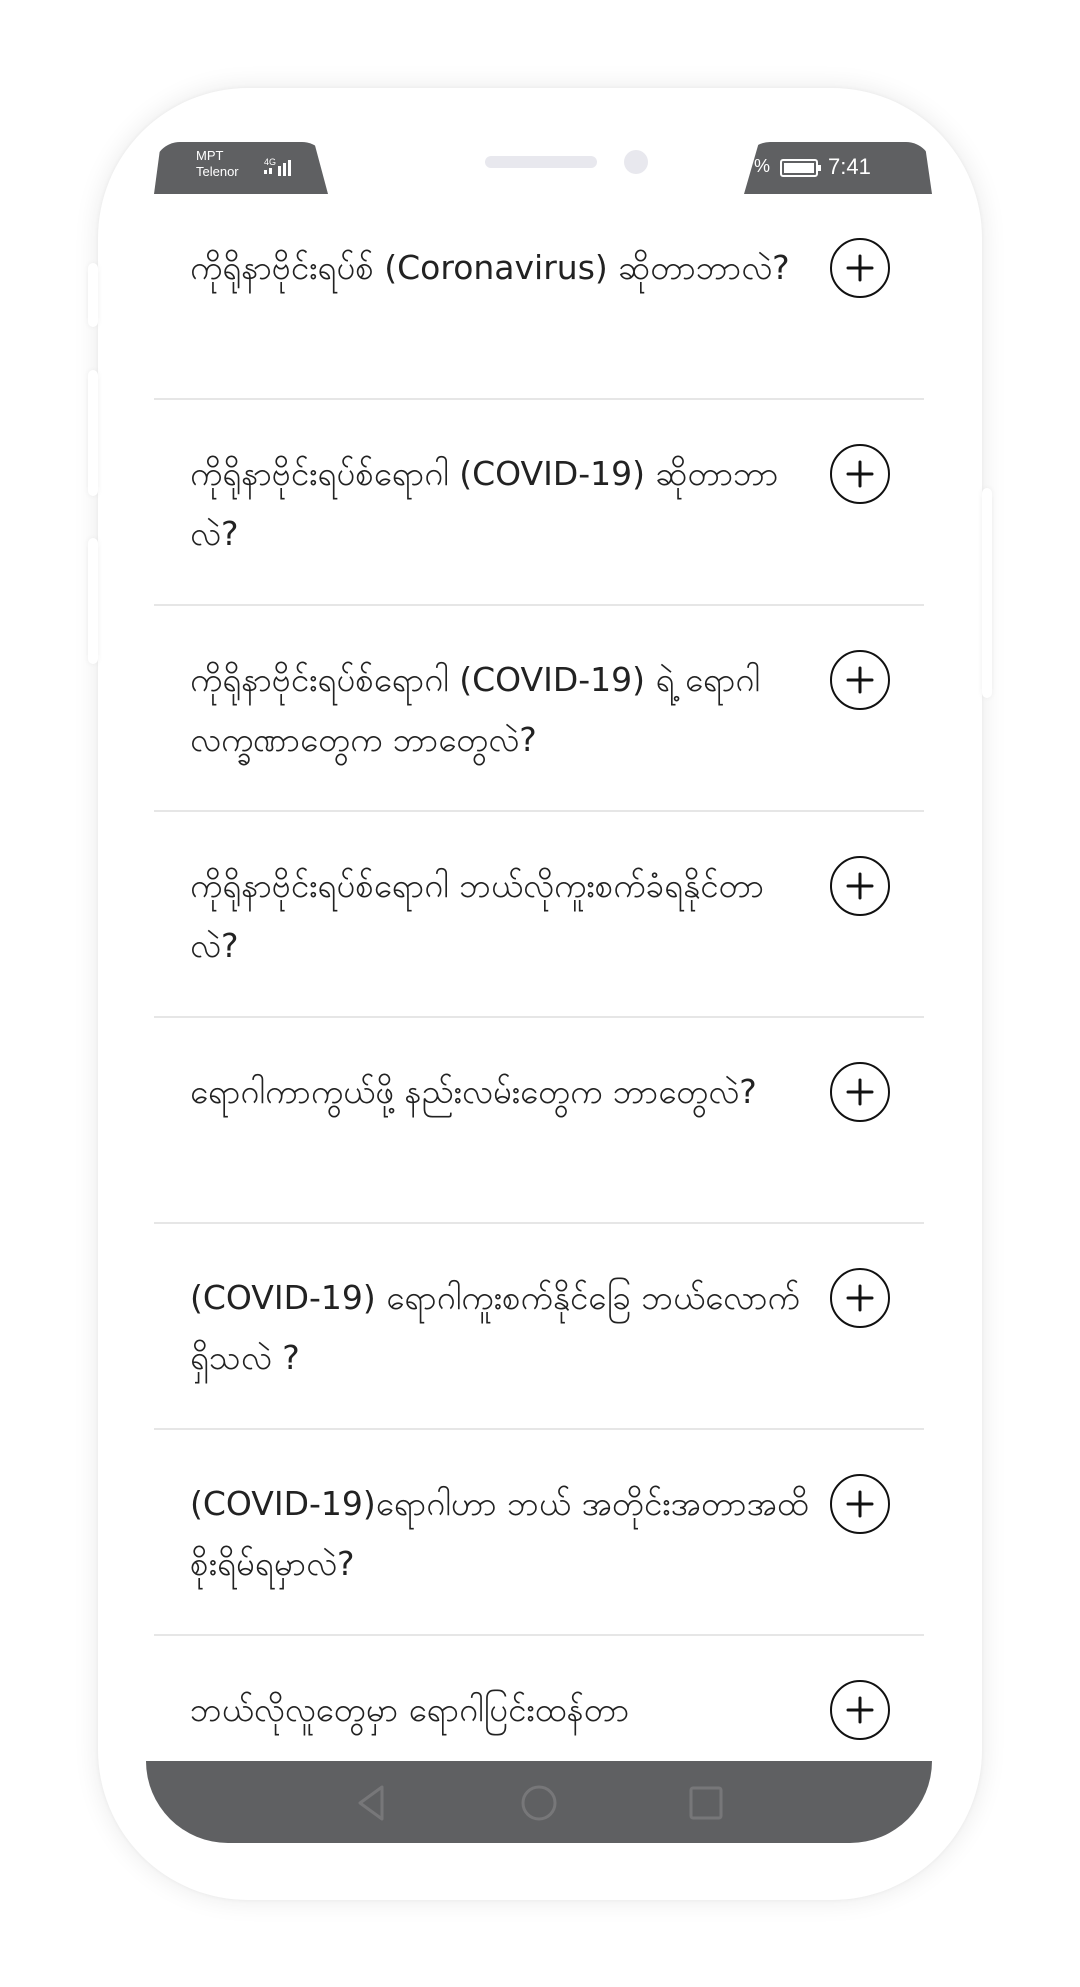 This screenshot has height=1987, width=1080. I want to click on network-type: 4G, so click(270, 162).